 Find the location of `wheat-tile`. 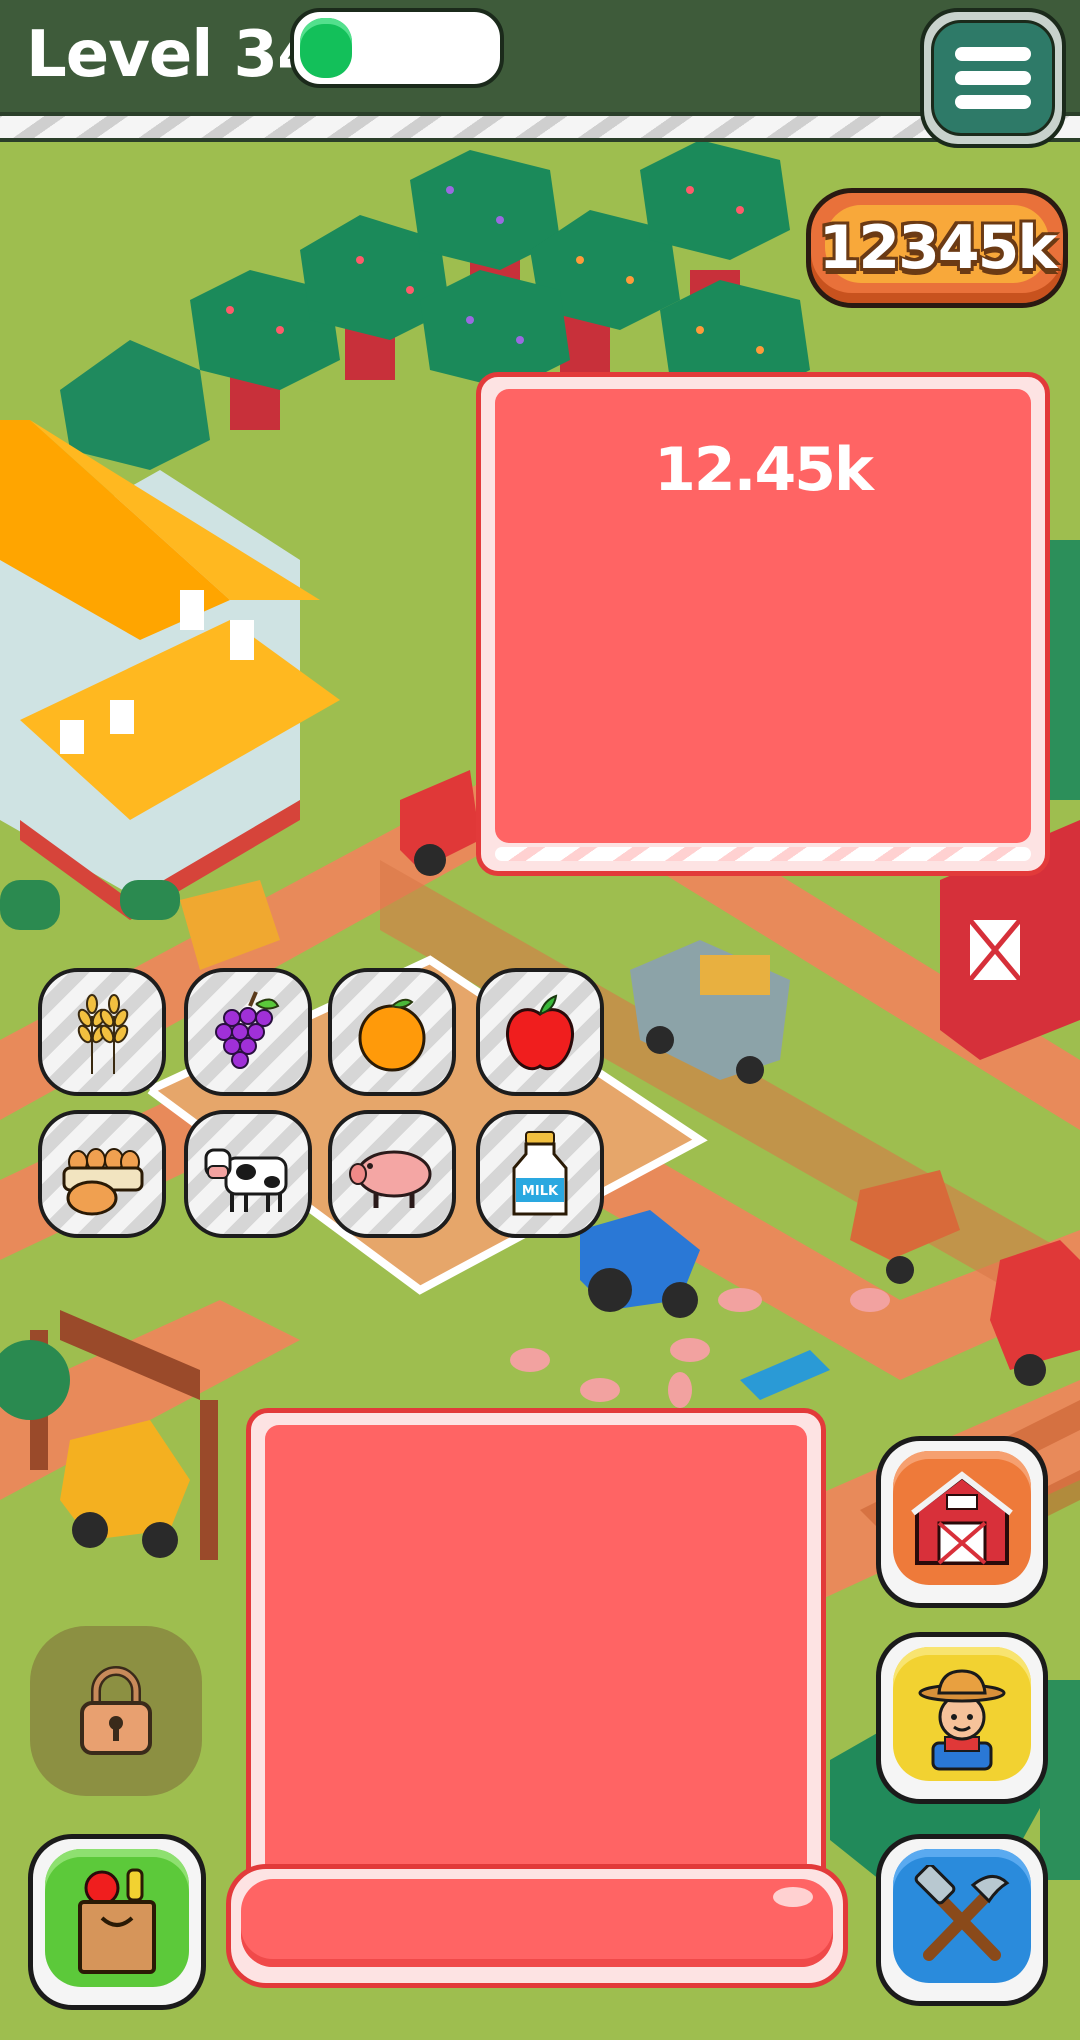

wheat-tile is located at coordinates (102, 1032).